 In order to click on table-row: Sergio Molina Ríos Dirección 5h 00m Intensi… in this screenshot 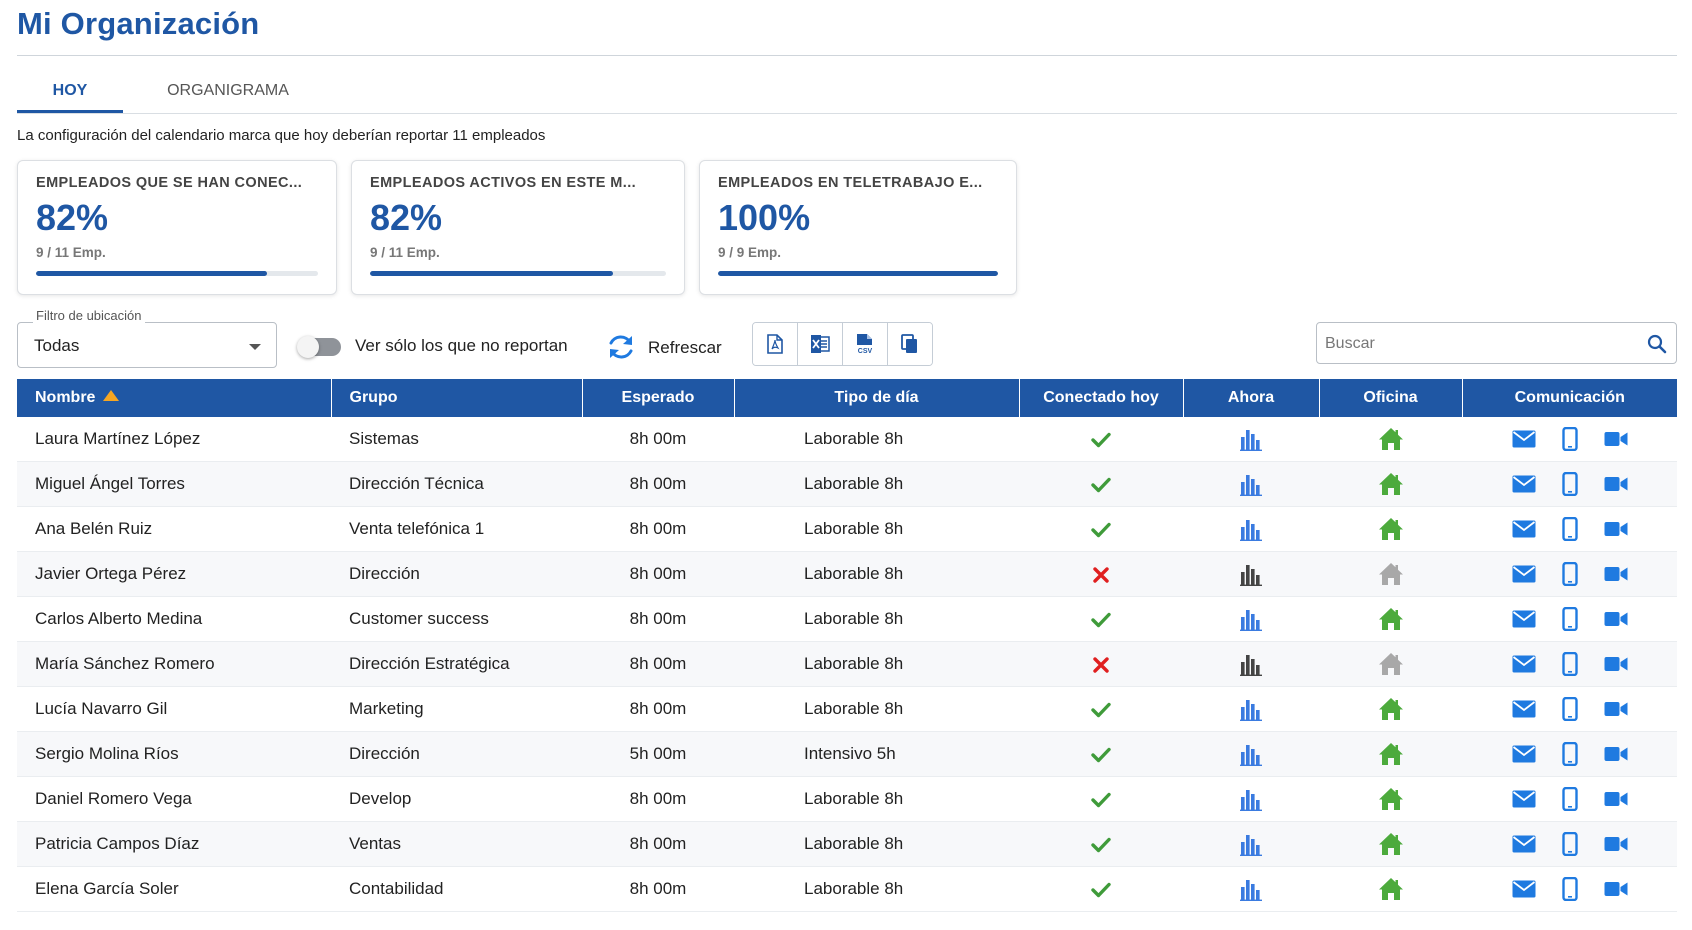, I will do `click(847, 754)`.